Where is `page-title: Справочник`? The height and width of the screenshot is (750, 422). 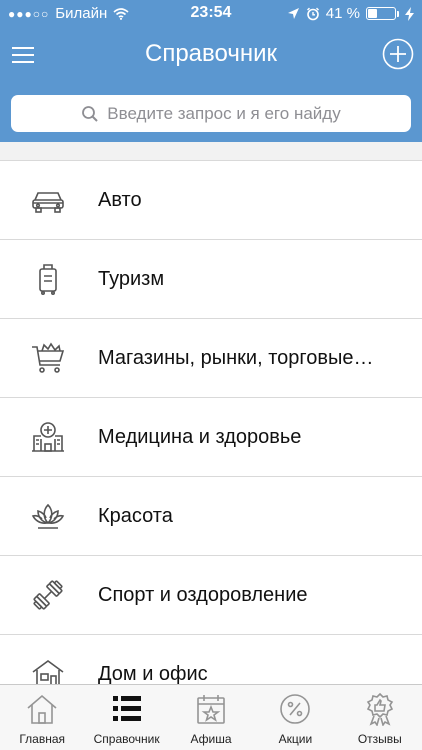 page-title: Справочник is located at coordinates (211, 53).